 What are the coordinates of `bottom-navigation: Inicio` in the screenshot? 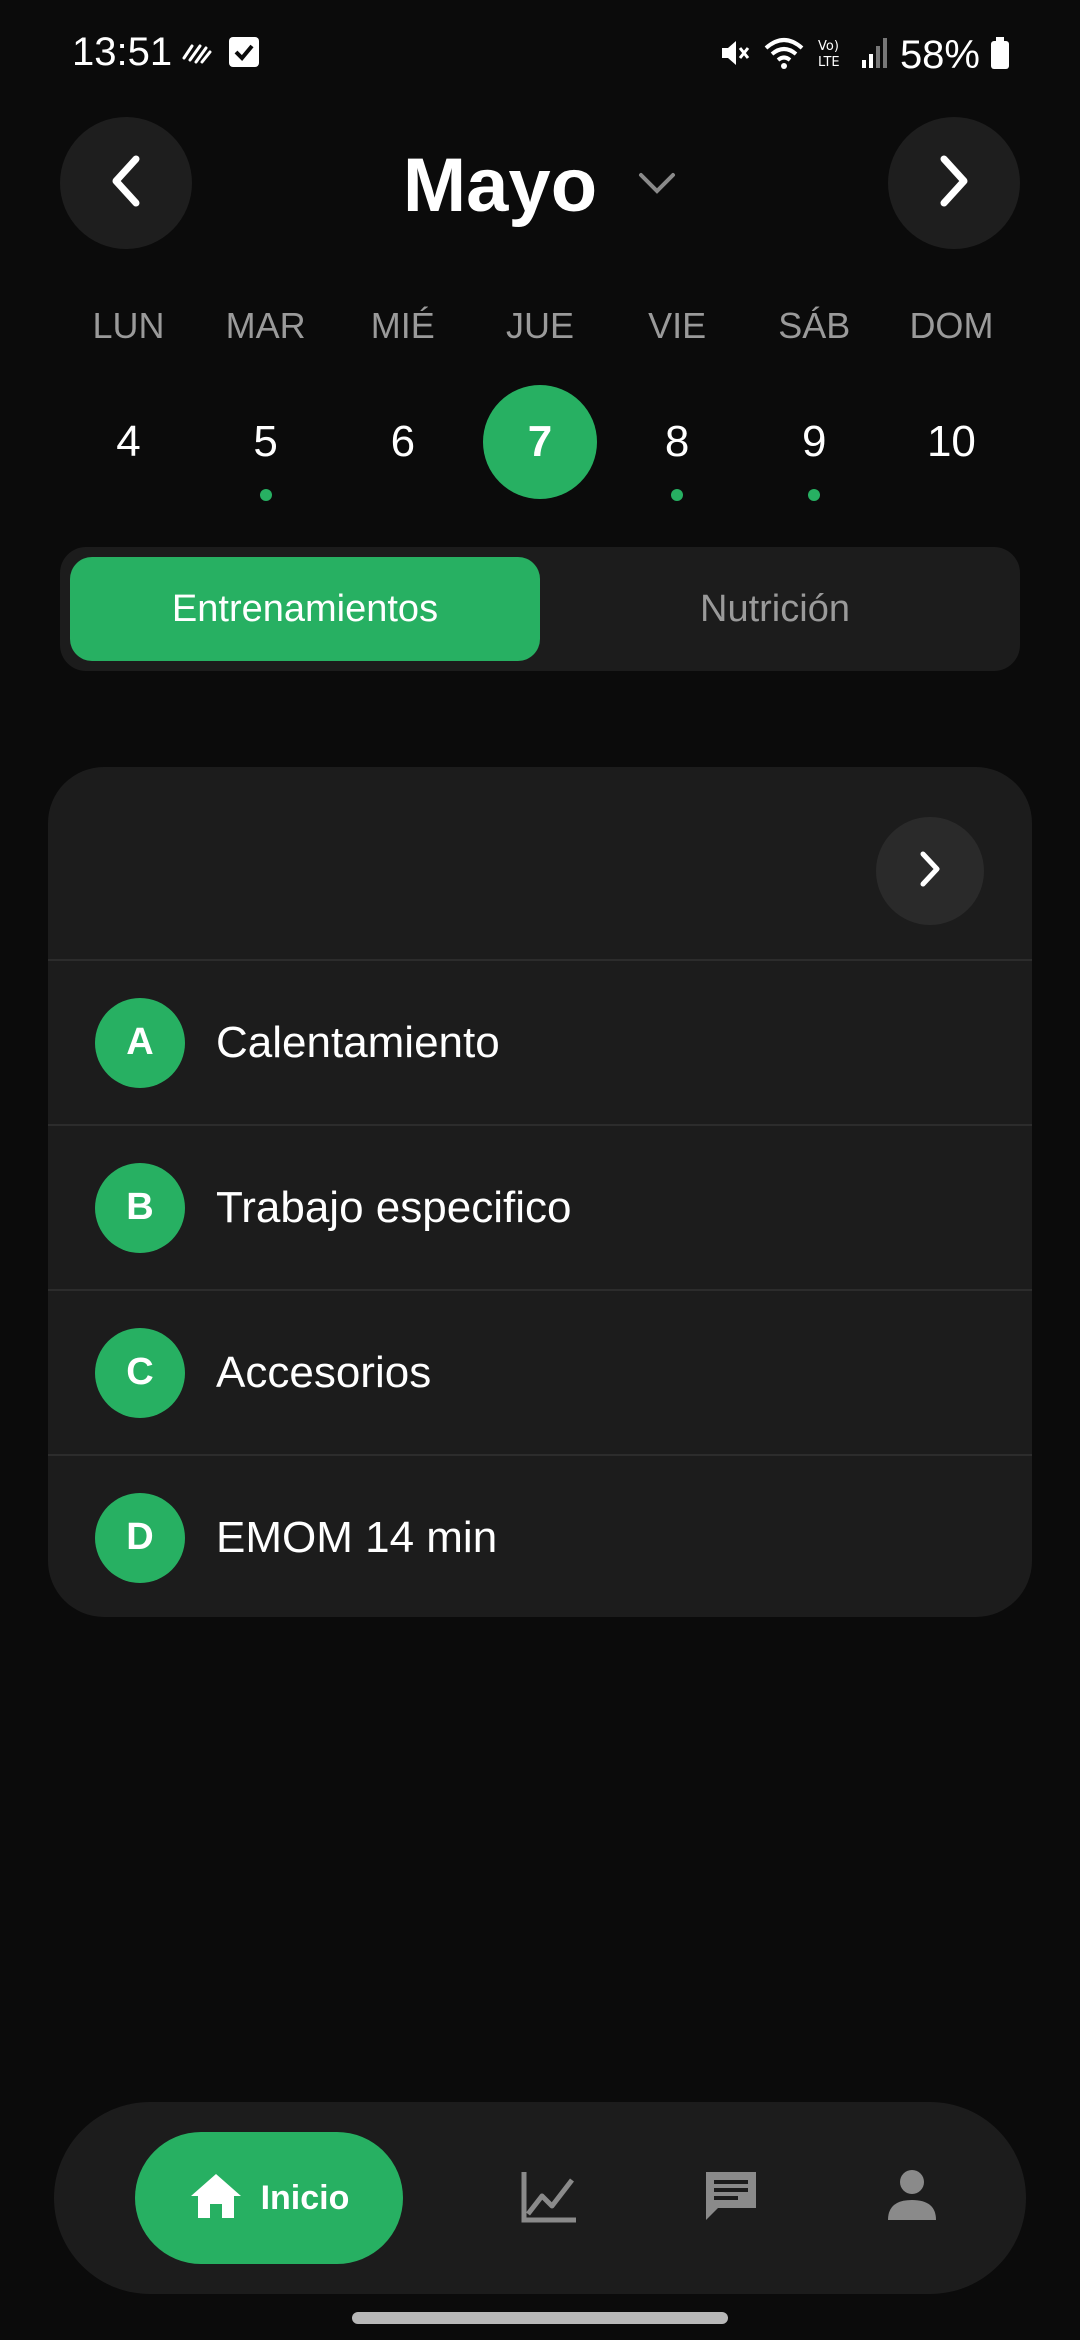 It's located at (540, 2198).